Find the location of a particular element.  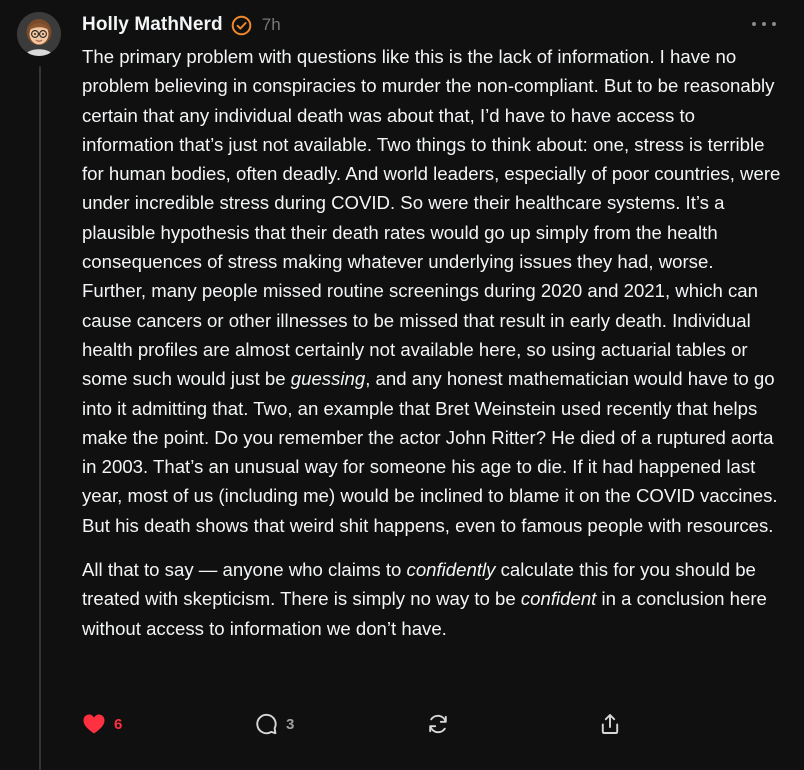

share-button is located at coordinates (610, 724).